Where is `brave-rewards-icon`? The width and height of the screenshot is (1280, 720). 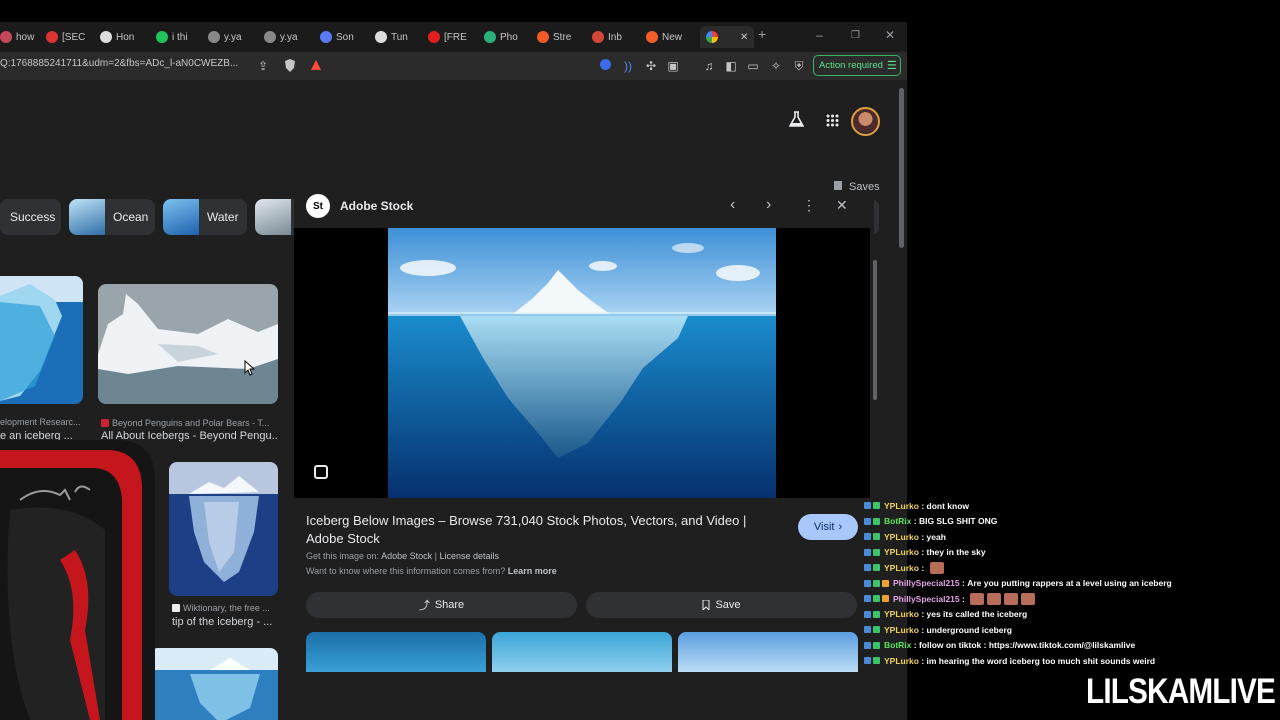
brave-rewards-icon is located at coordinates (316, 66).